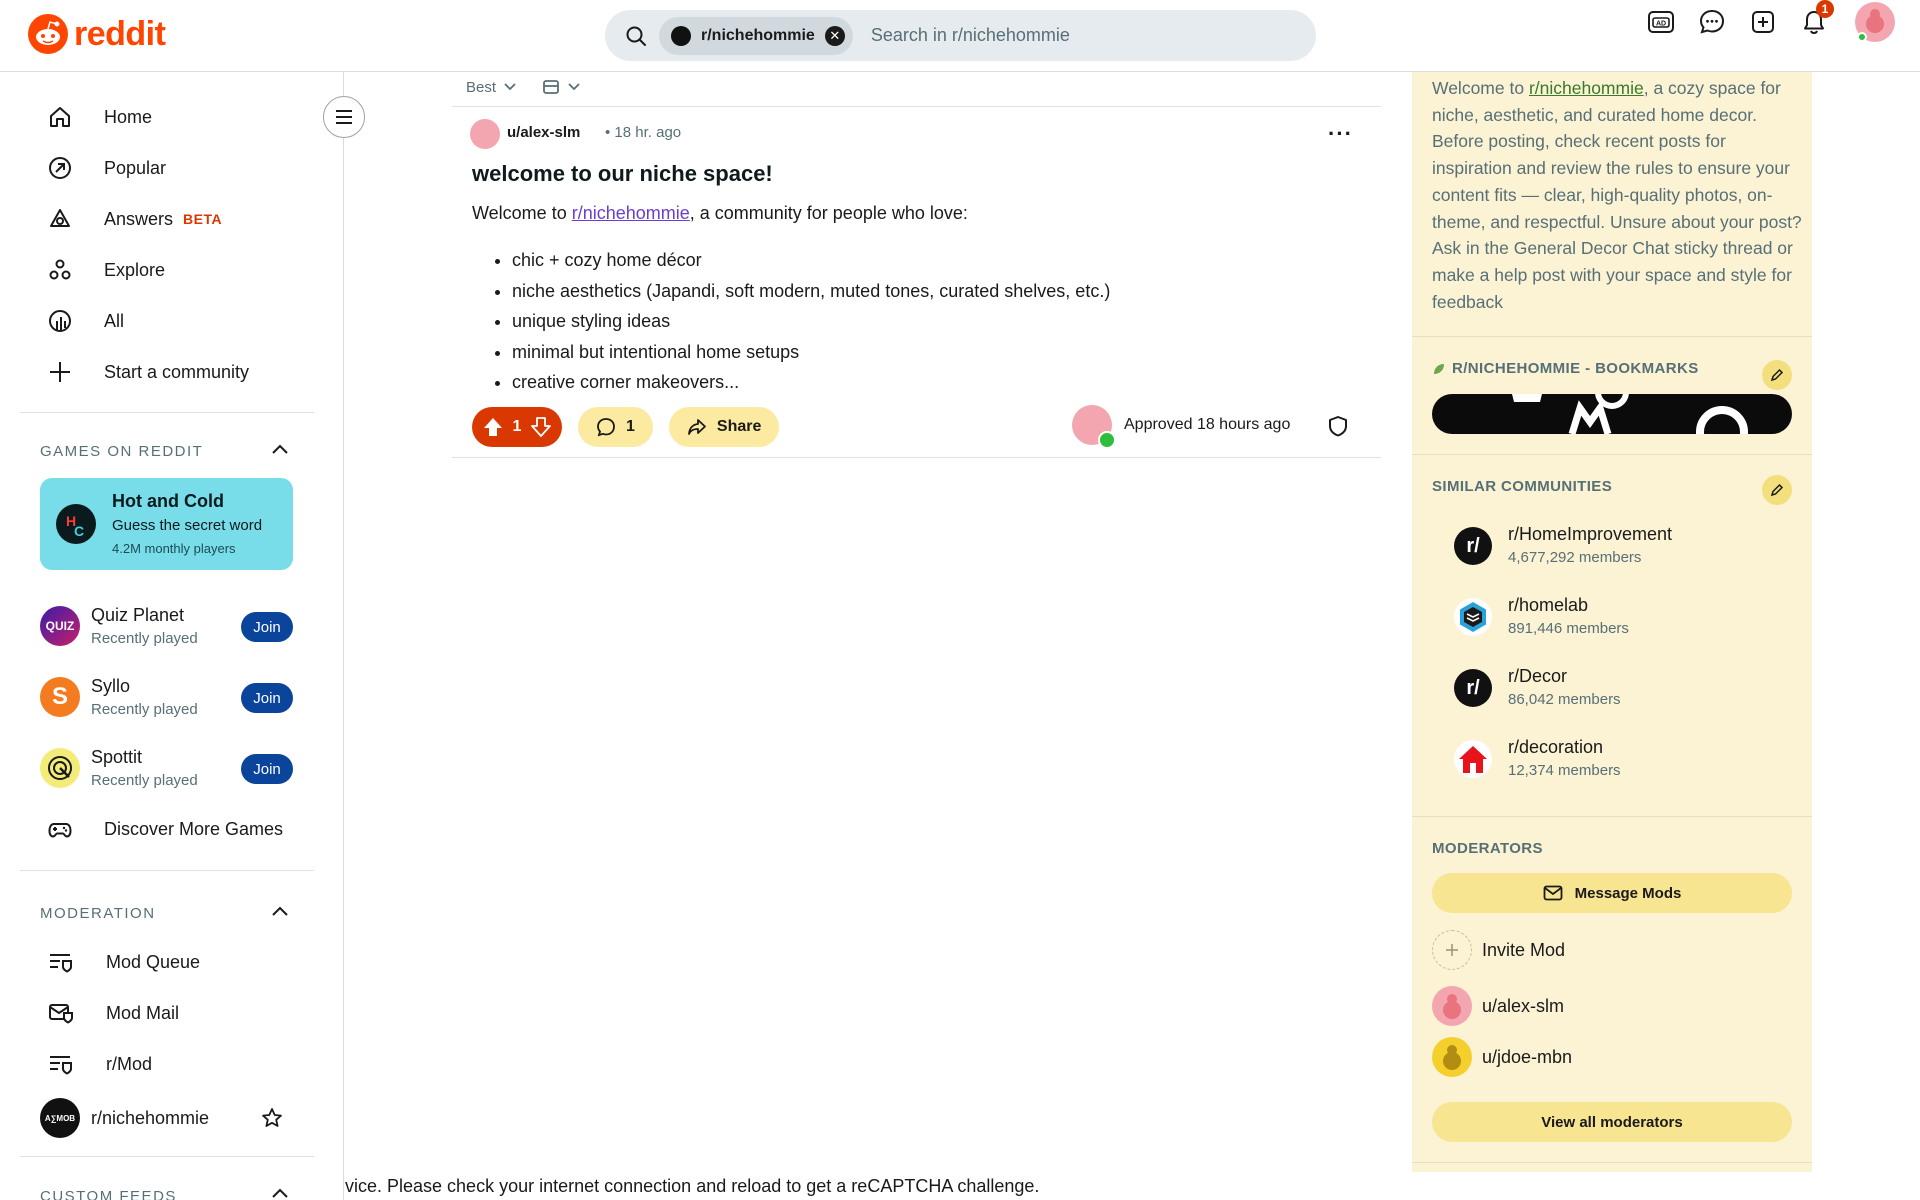 This screenshot has width=1920, height=1200. I want to click on nav-start-community: Start a community, so click(148, 372).